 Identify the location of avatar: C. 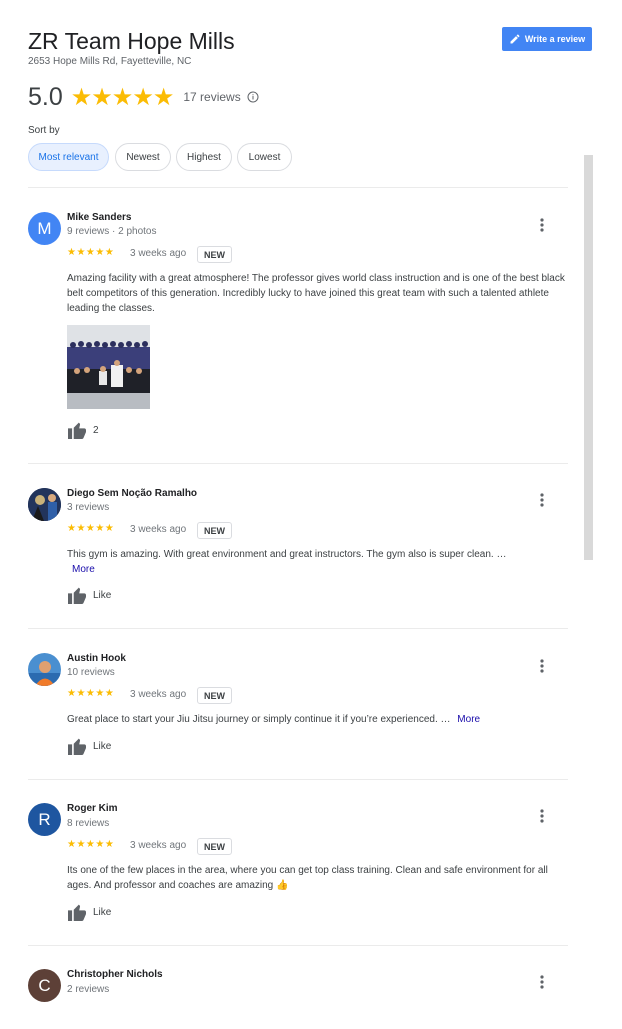
(44, 985).